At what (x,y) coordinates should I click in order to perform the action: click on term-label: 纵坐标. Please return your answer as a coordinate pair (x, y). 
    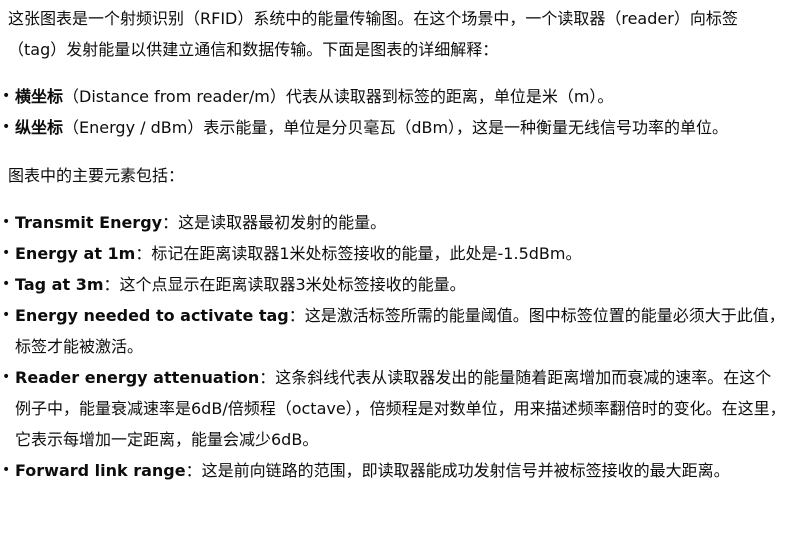
    Looking at the image, I should click on (39, 127).